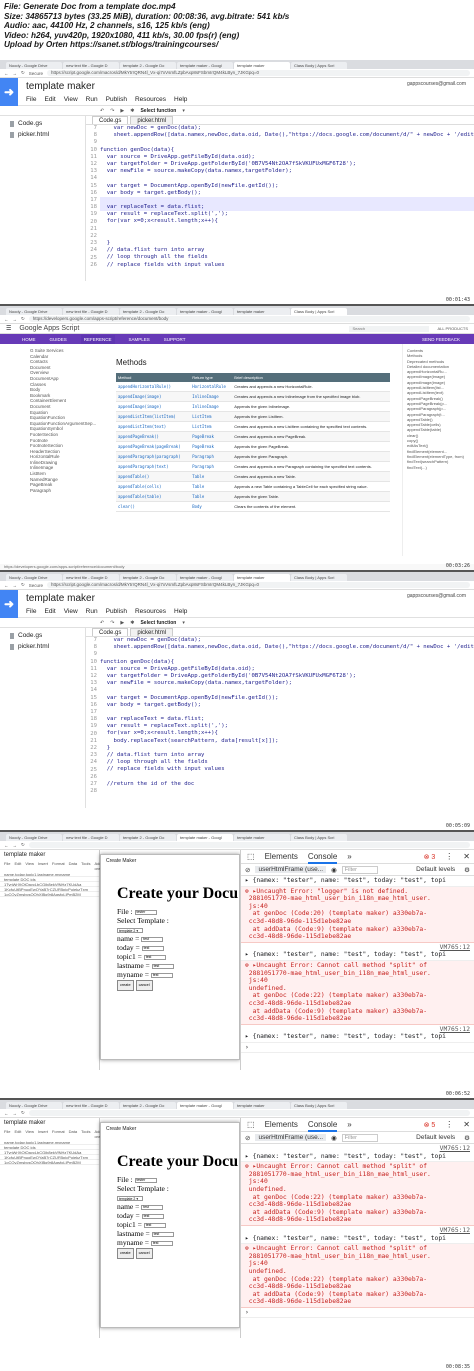  What do you see at coordinates (180, 611) in the screenshot?
I see `menu-help: Help` at bounding box center [180, 611].